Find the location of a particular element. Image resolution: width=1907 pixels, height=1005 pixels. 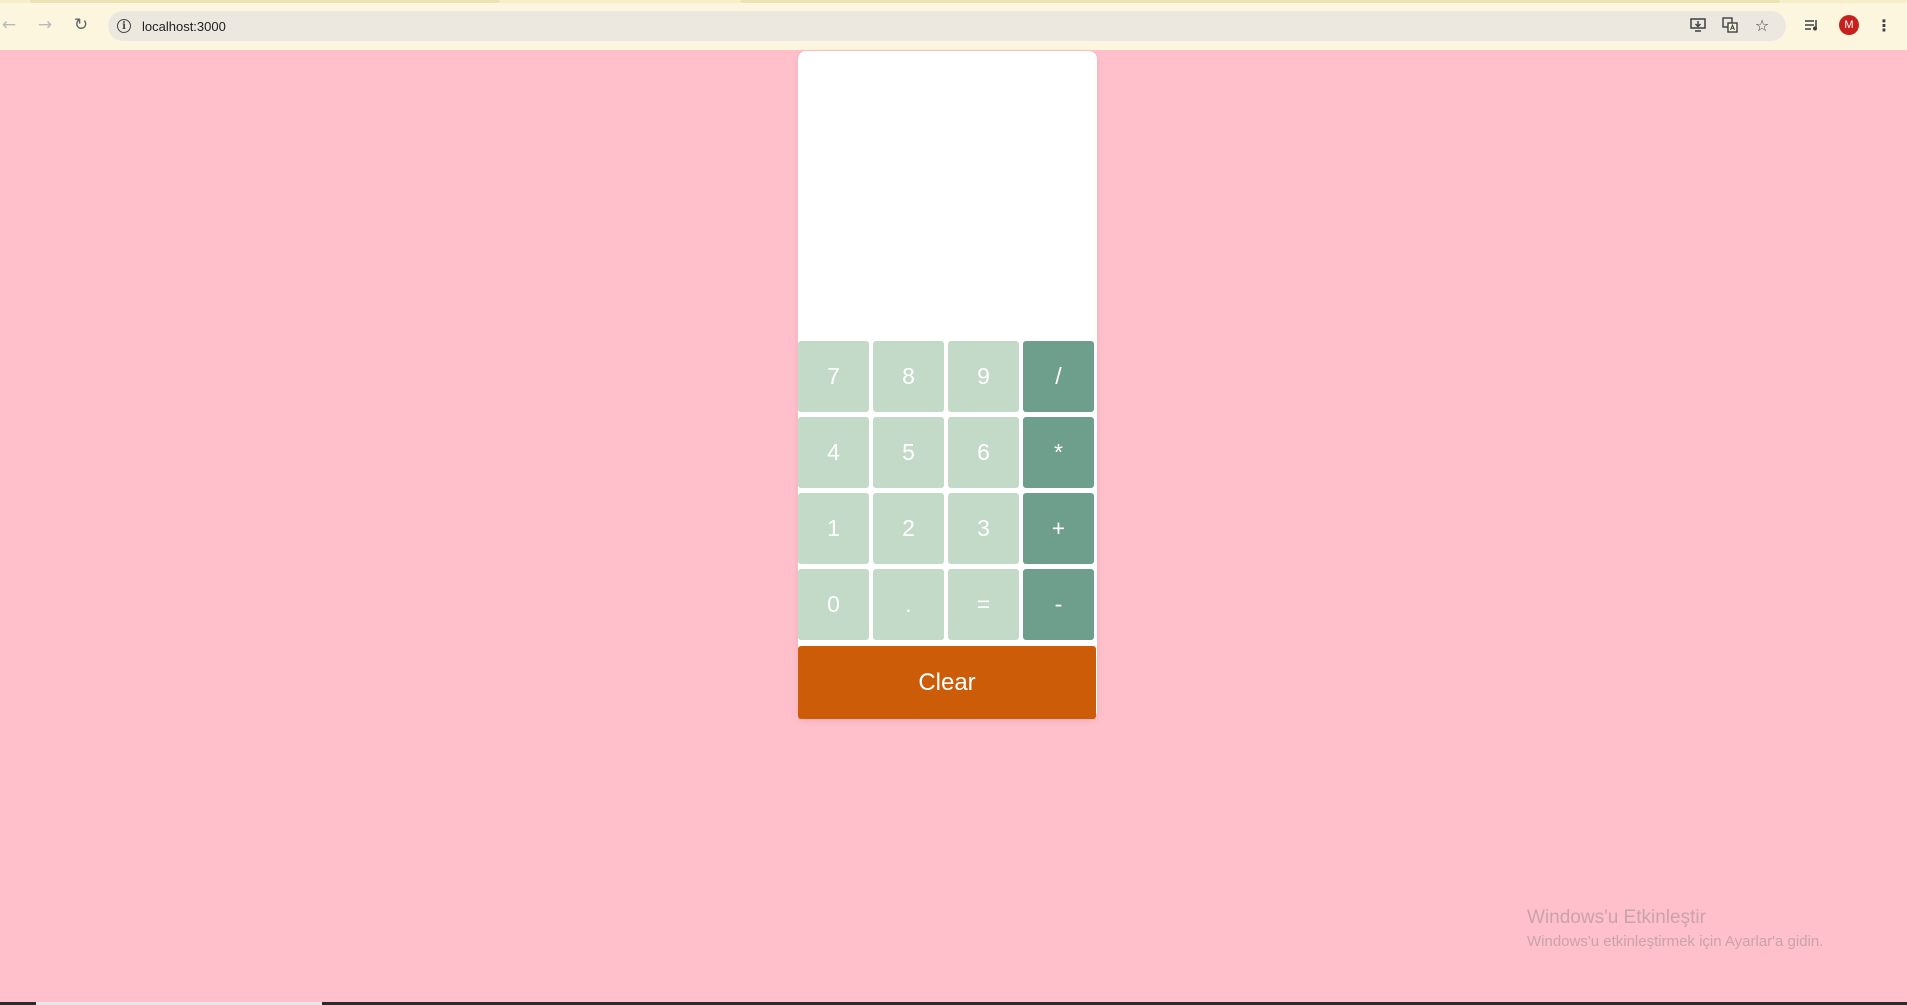

media-controls-button is located at coordinates (1812, 25).